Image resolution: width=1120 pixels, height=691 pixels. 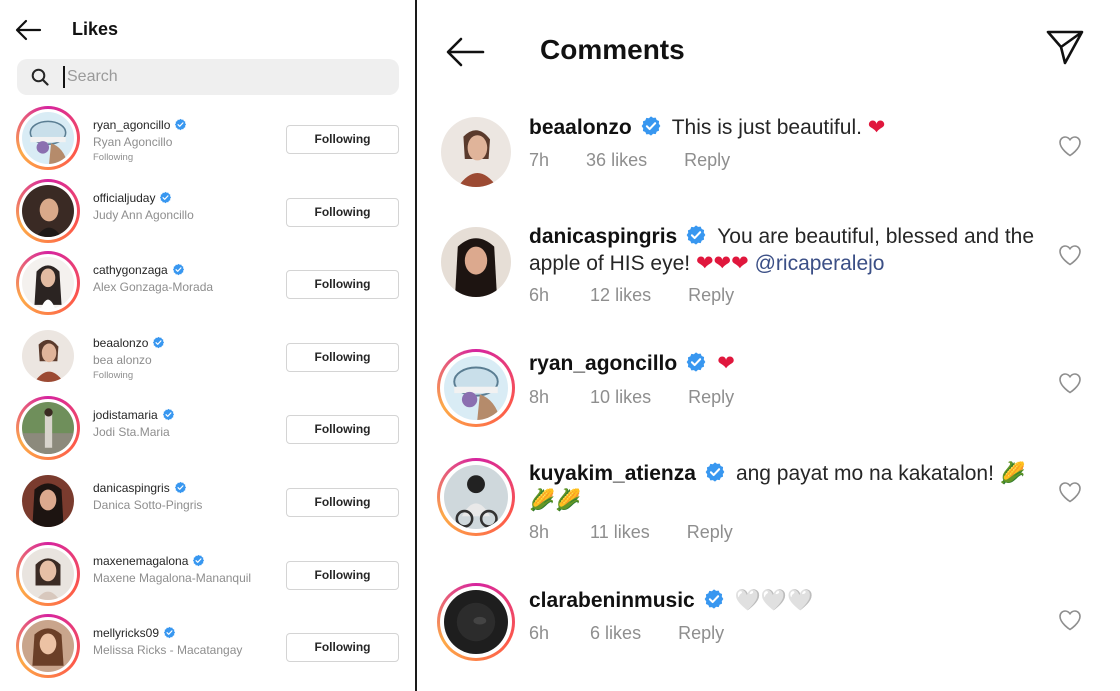 I want to click on full-name: Alex Gonzaga-Morada, so click(x=153, y=287).